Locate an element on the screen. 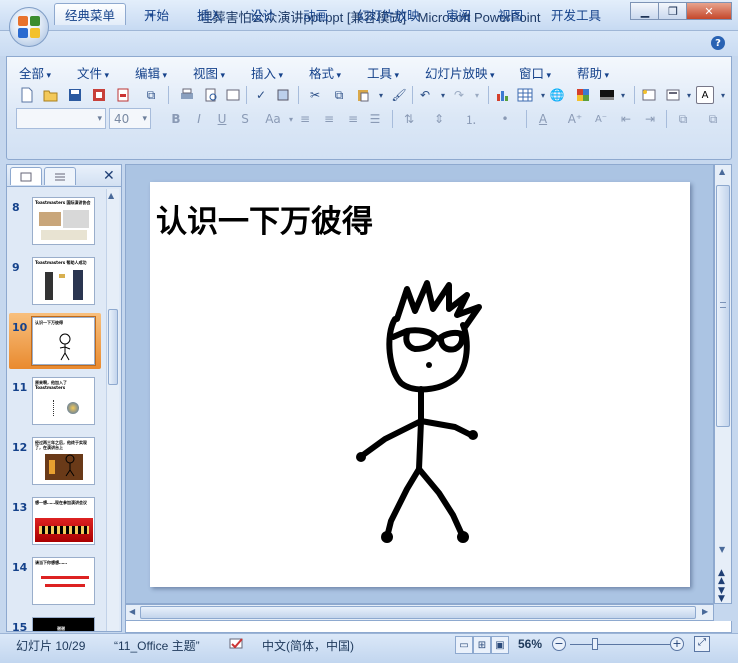 The height and width of the screenshot is (663, 738). bold-icon: B is located at coordinates (176, 119).